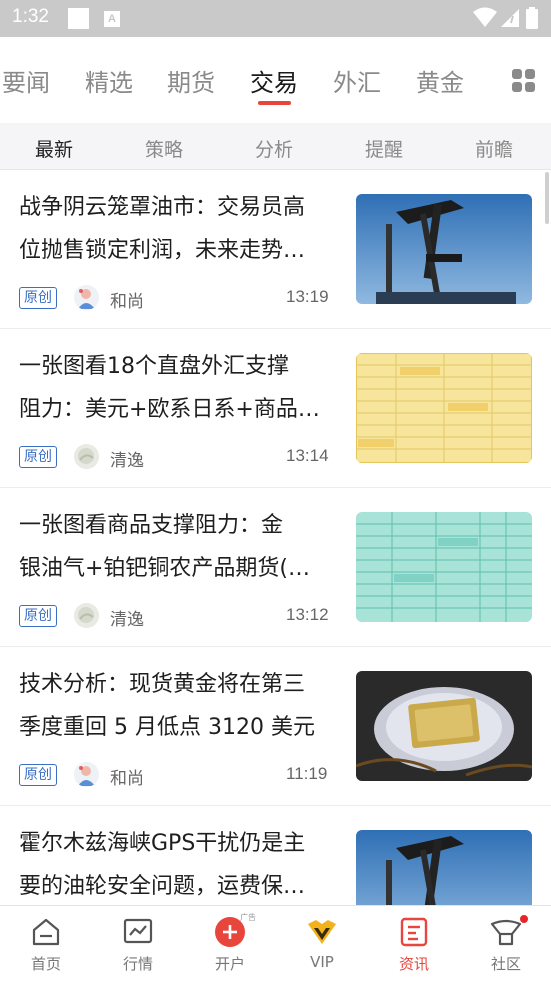  Describe the element at coordinates (26, 80) in the screenshot. I see `tab-yaowen: 要闻` at that location.